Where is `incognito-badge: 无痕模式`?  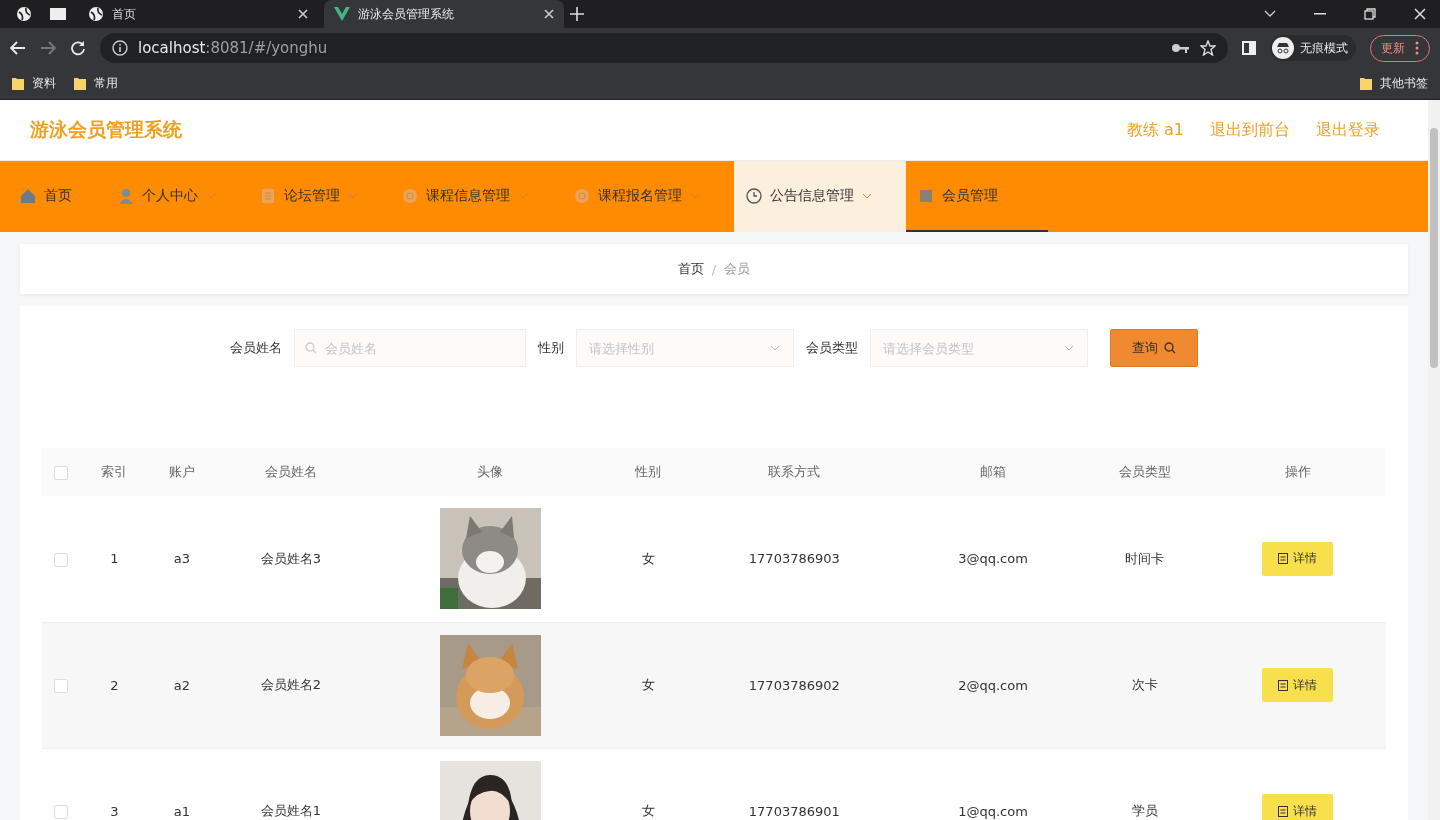
incognito-badge: 无痕模式 is located at coordinates (1313, 48).